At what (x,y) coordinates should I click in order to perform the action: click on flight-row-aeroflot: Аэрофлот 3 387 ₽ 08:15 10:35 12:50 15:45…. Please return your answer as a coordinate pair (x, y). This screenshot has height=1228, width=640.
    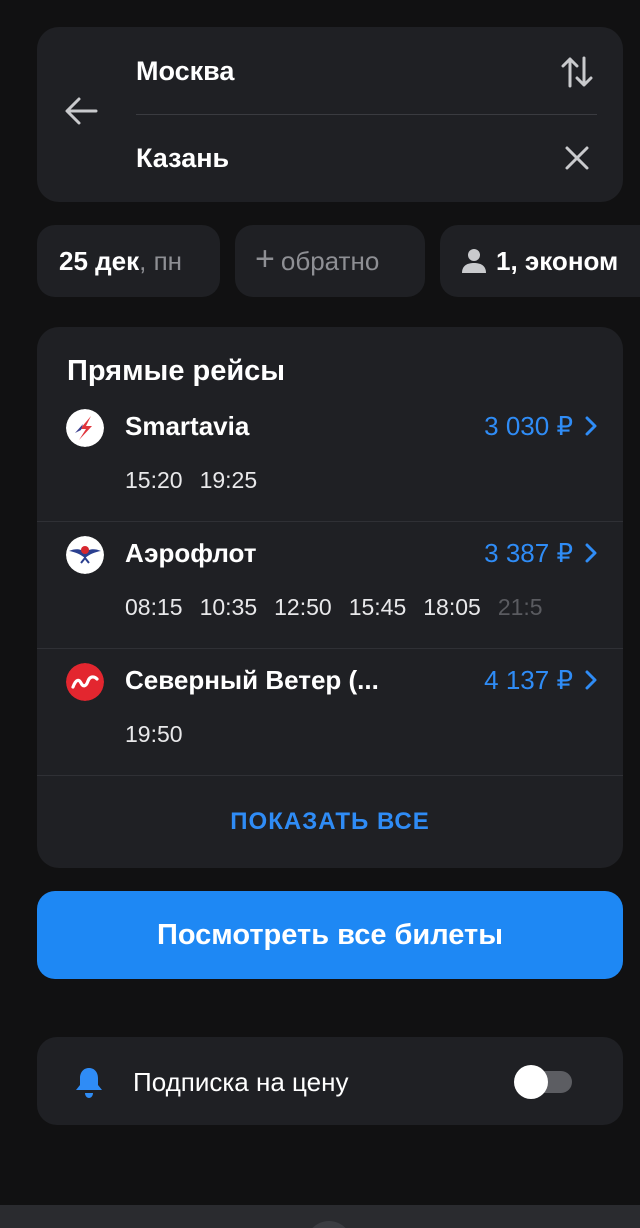
    Looking at the image, I should click on (330, 585).